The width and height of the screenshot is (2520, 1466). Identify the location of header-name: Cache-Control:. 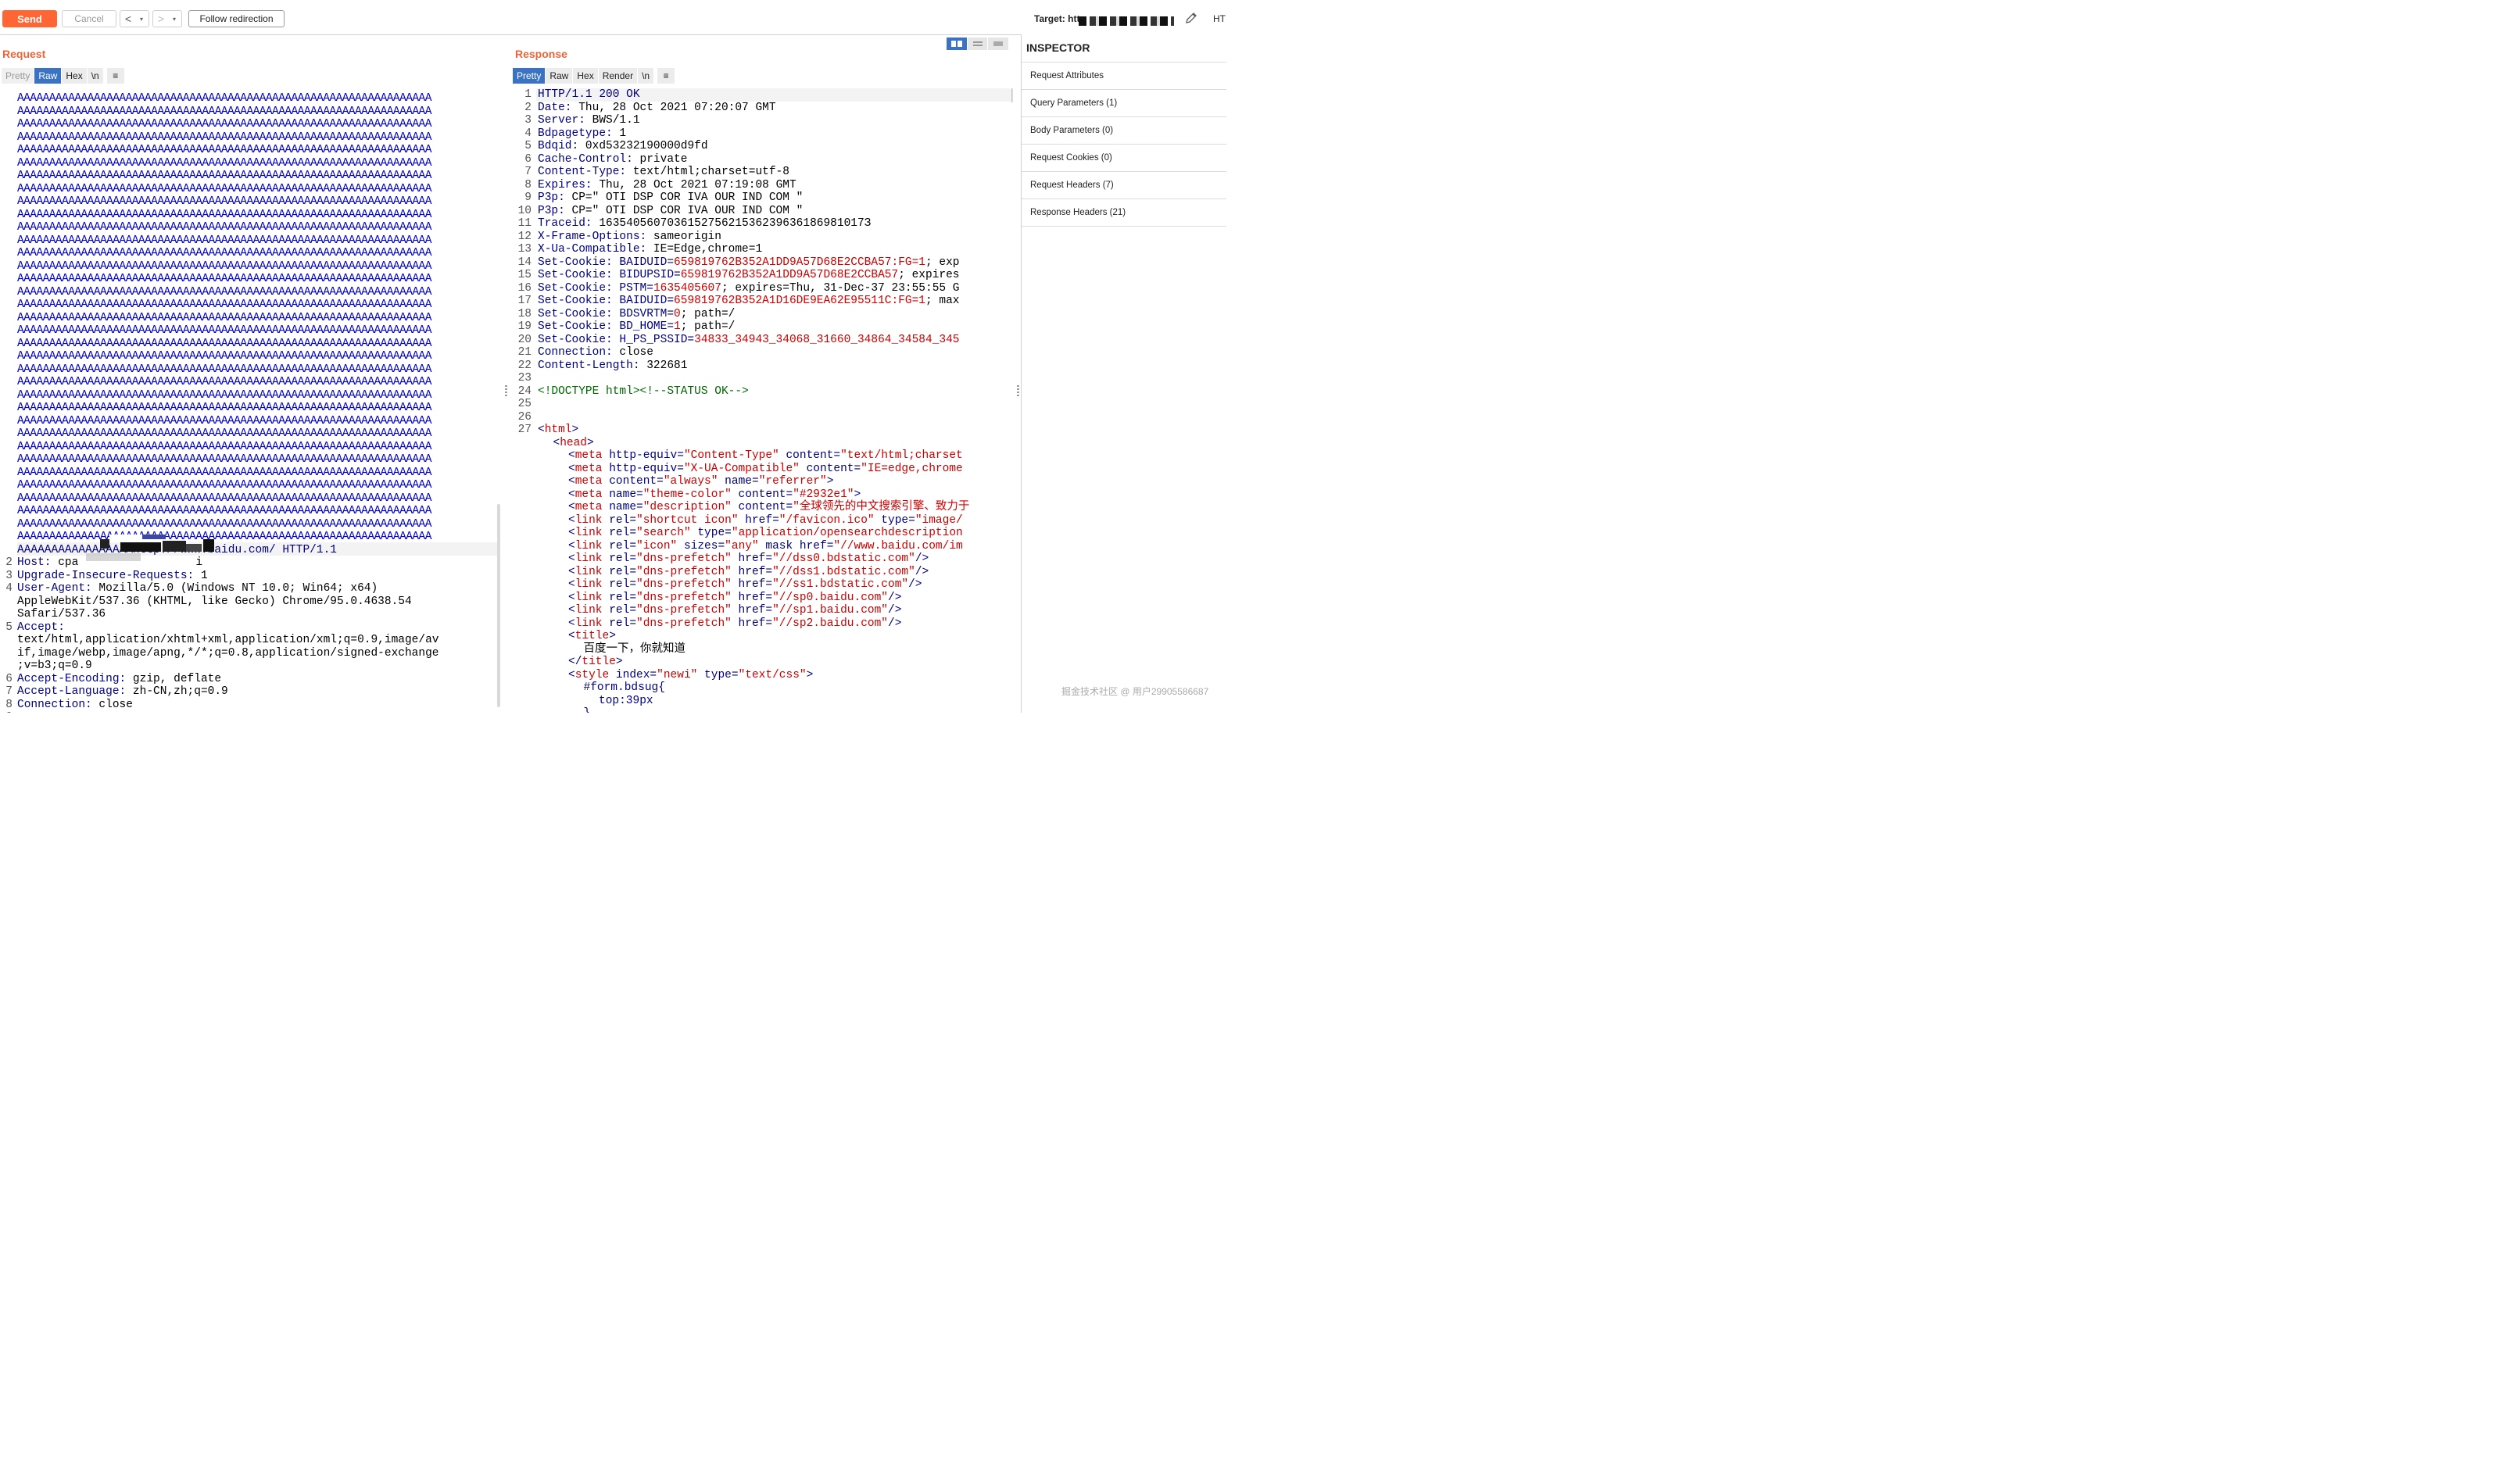
(585, 159).